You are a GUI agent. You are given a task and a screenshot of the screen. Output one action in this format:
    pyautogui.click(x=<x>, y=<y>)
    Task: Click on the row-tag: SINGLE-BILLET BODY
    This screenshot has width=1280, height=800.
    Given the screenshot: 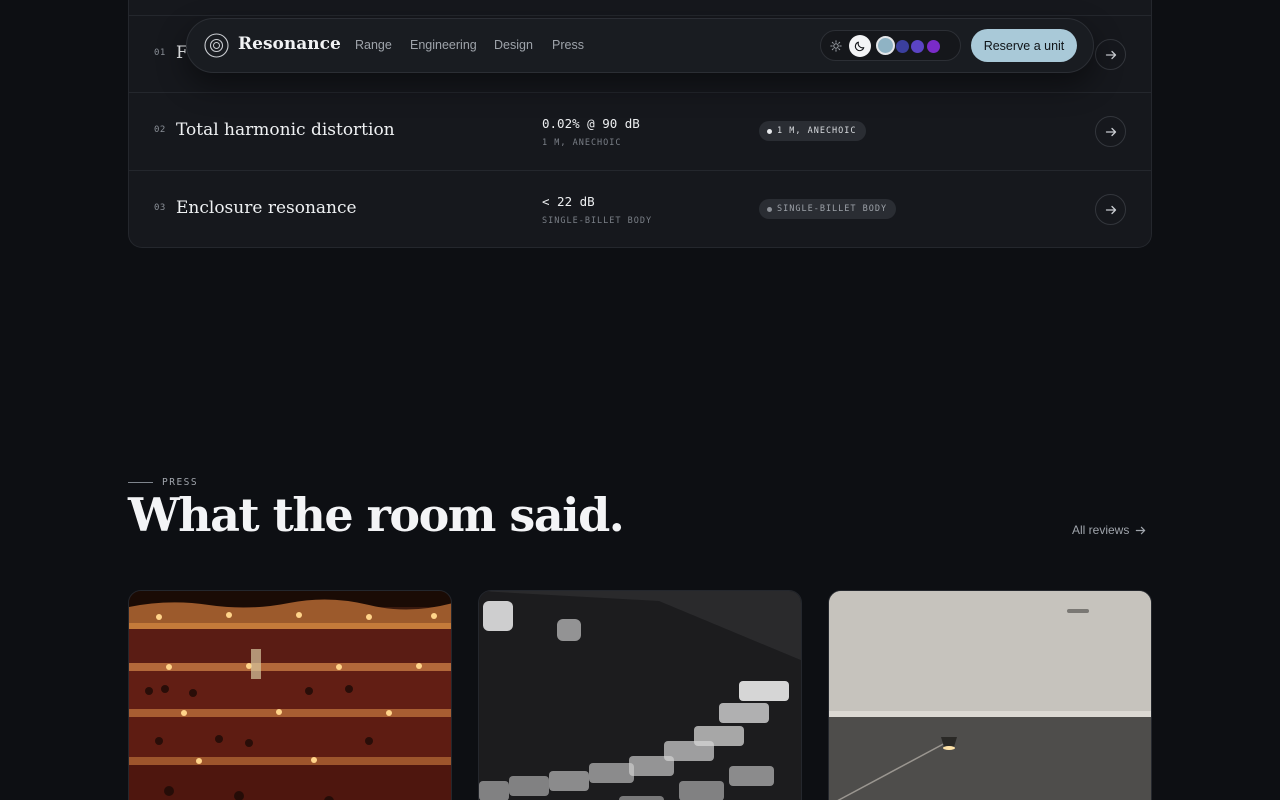 What is the action you would take?
    pyautogui.click(x=828, y=209)
    